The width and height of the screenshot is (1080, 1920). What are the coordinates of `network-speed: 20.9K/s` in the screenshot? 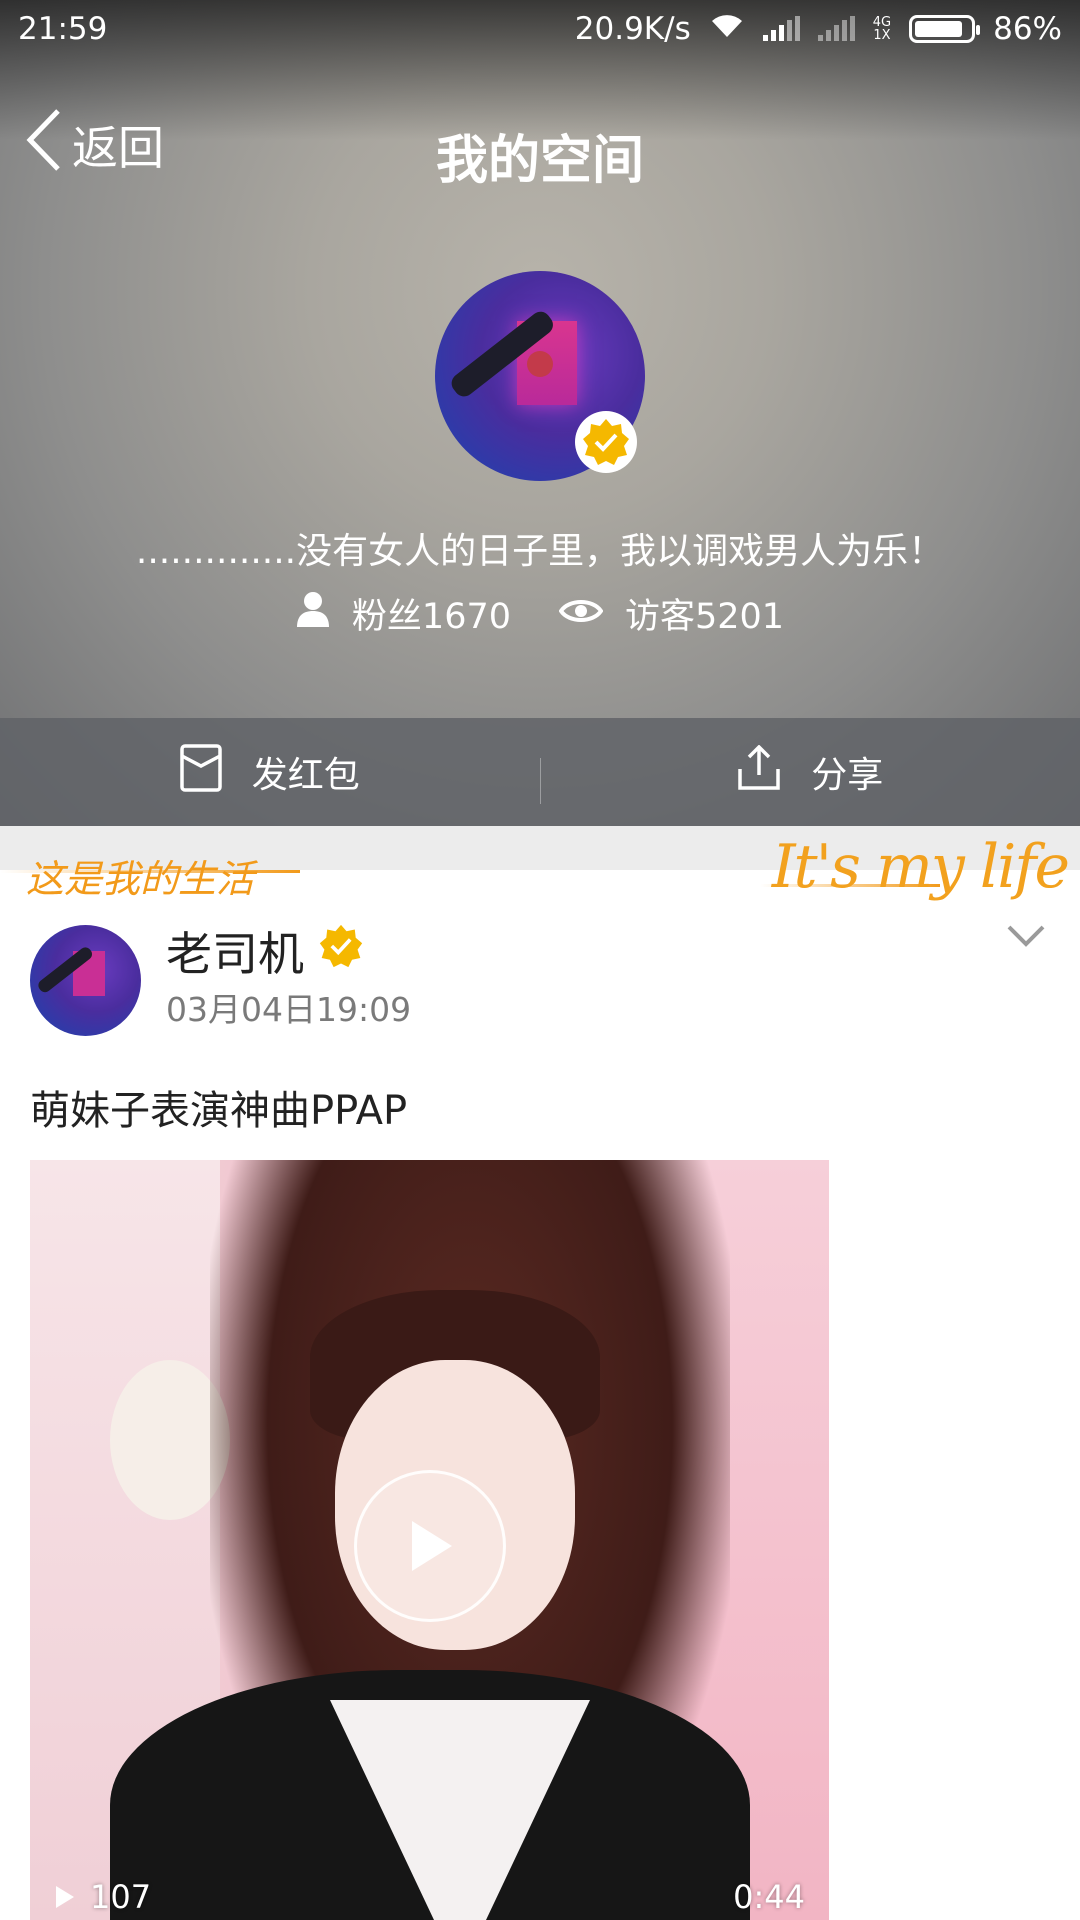 It's located at (632, 29).